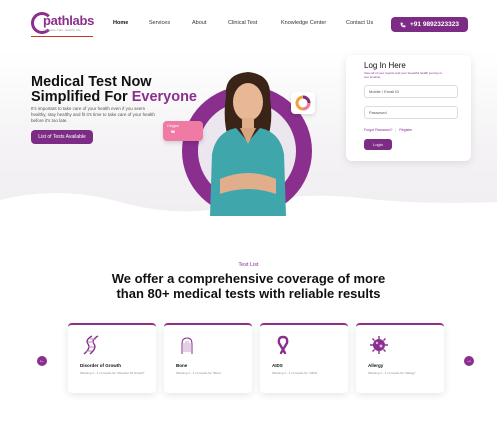 The width and height of the screenshot is (497, 430). What do you see at coordinates (91, 345) in the screenshot?
I see `dna-icon` at bounding box center [91, 345].